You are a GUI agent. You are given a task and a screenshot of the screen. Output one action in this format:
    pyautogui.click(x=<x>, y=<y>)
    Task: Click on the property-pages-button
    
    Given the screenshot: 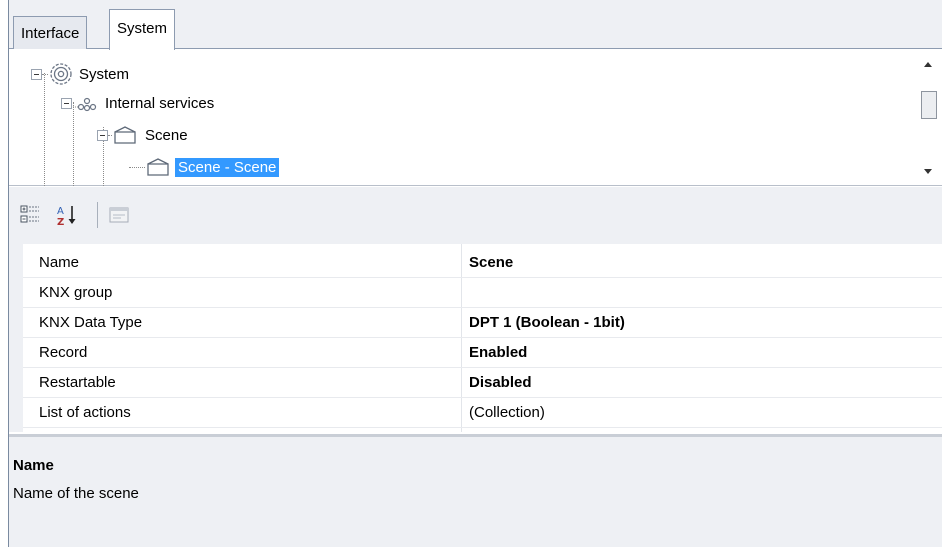 What is the action you would take?
    pyautogui.click(x=119, y=215)
    